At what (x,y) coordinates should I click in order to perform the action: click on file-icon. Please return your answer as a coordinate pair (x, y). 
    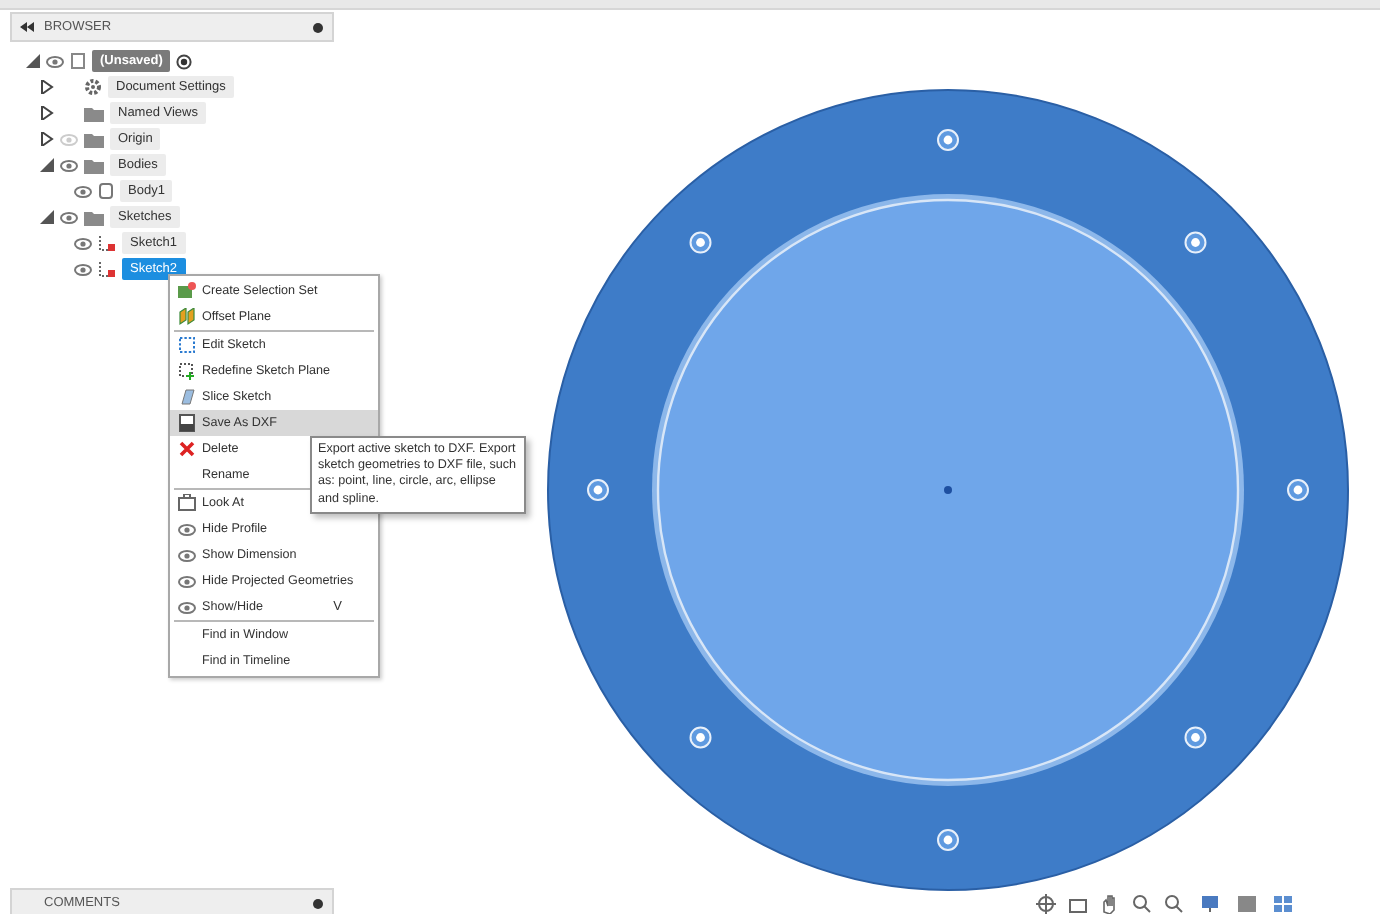
    Looking at the image, I should click on (187, 423).